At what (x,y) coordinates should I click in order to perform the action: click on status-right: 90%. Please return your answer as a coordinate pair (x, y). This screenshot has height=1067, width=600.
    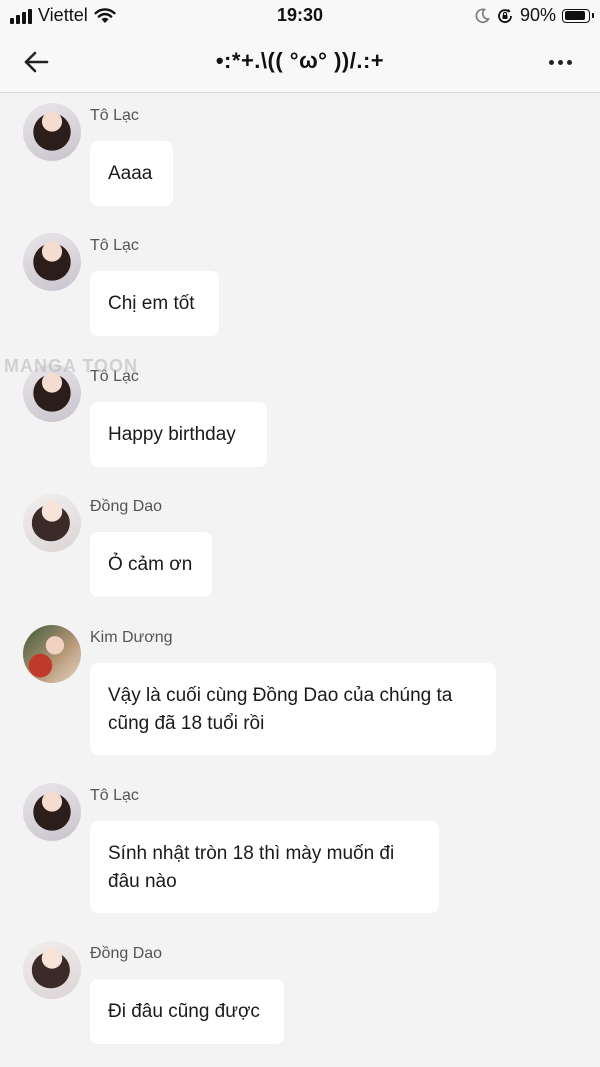
    Looking at the image, I should click on (534, 15).